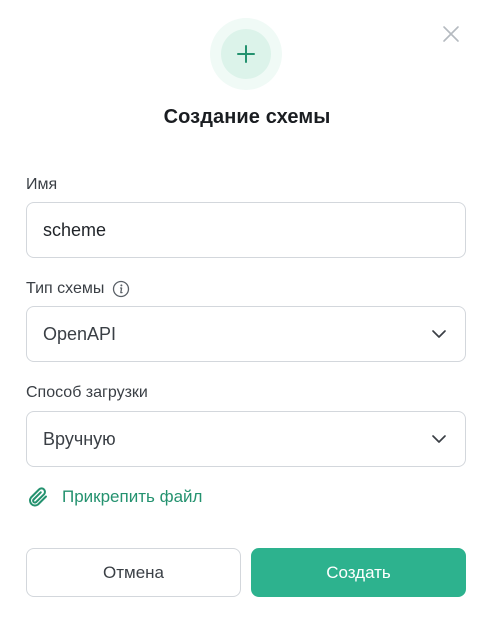 The width and height of the screenshot is (494, 621). What do you see at coordinates (246, 334) in the screenshot?
I see `scheme-type-select: OpenAPI` at bounding box center [246, 334].